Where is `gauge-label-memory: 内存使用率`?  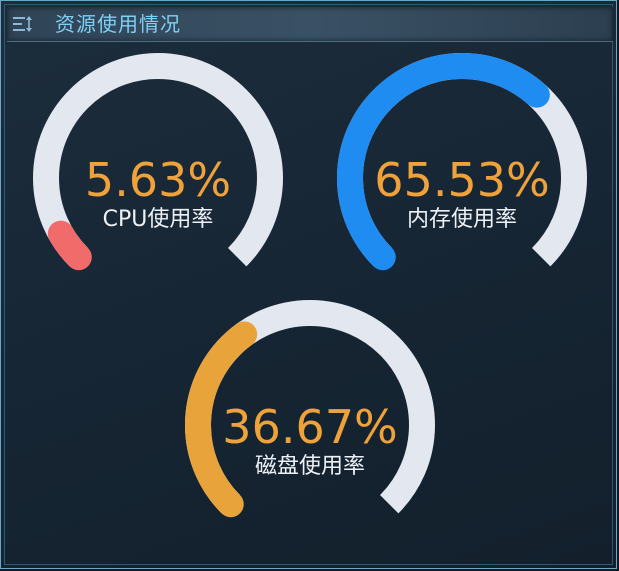 gauge-label-memory: 内存使用率 is located at coordinates (462, 219).